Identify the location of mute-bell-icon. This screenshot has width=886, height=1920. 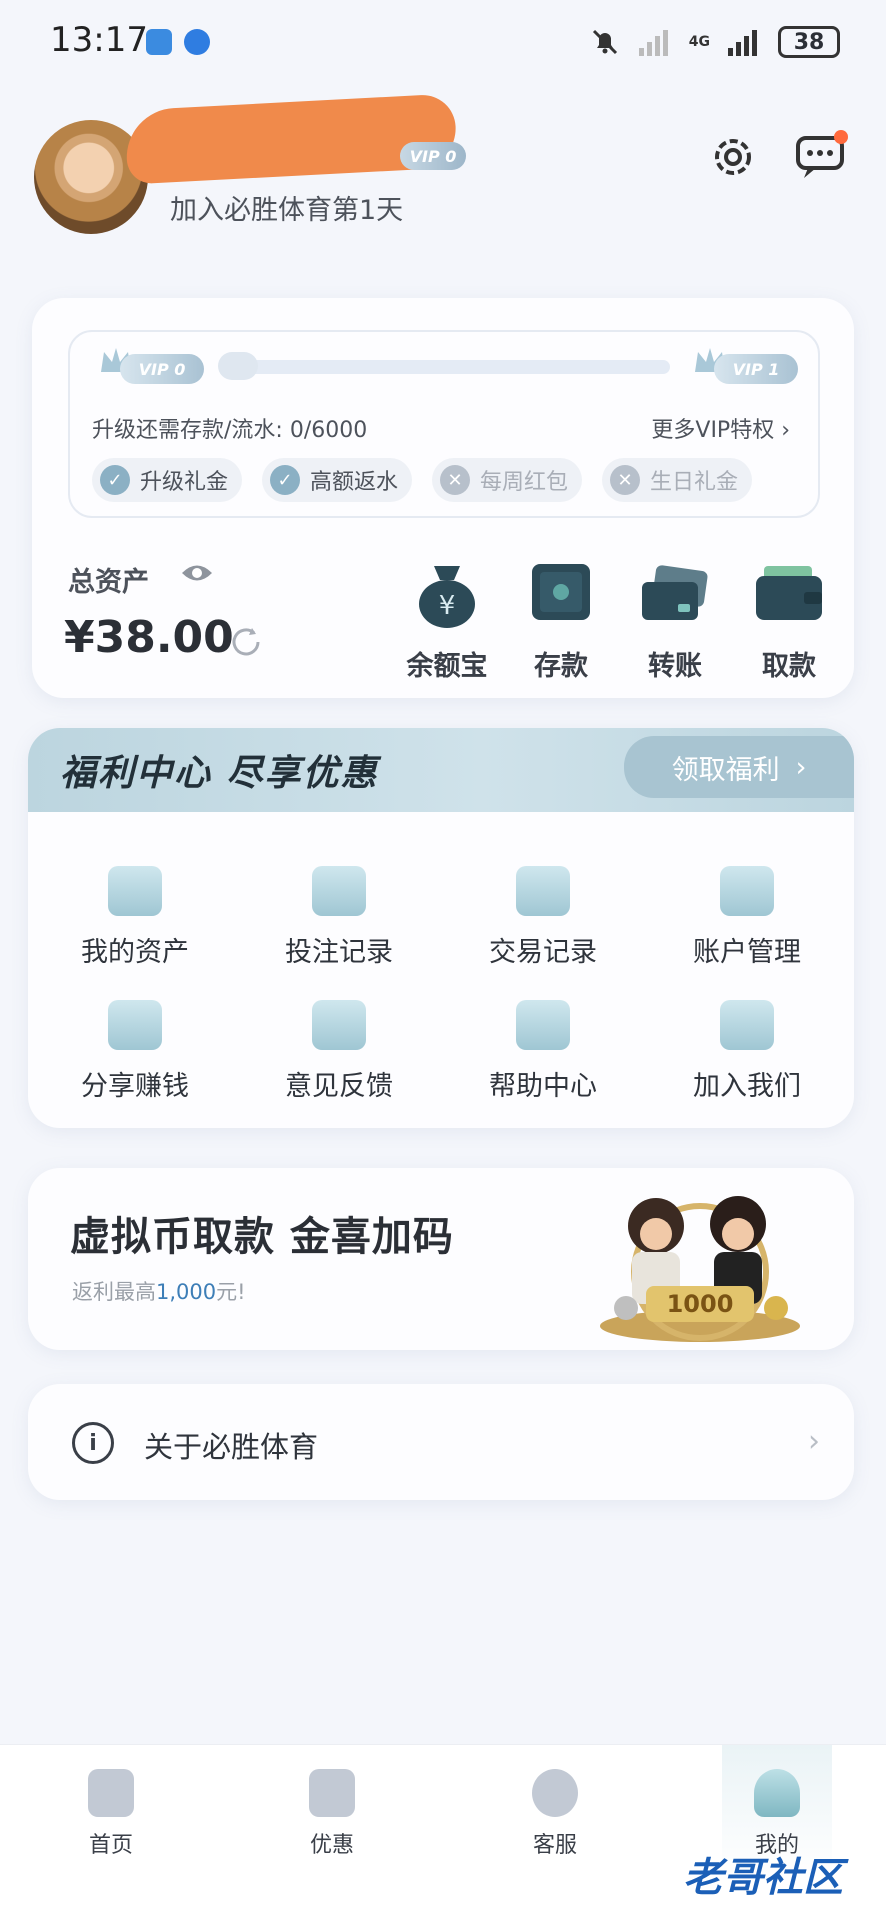
(604, 42).